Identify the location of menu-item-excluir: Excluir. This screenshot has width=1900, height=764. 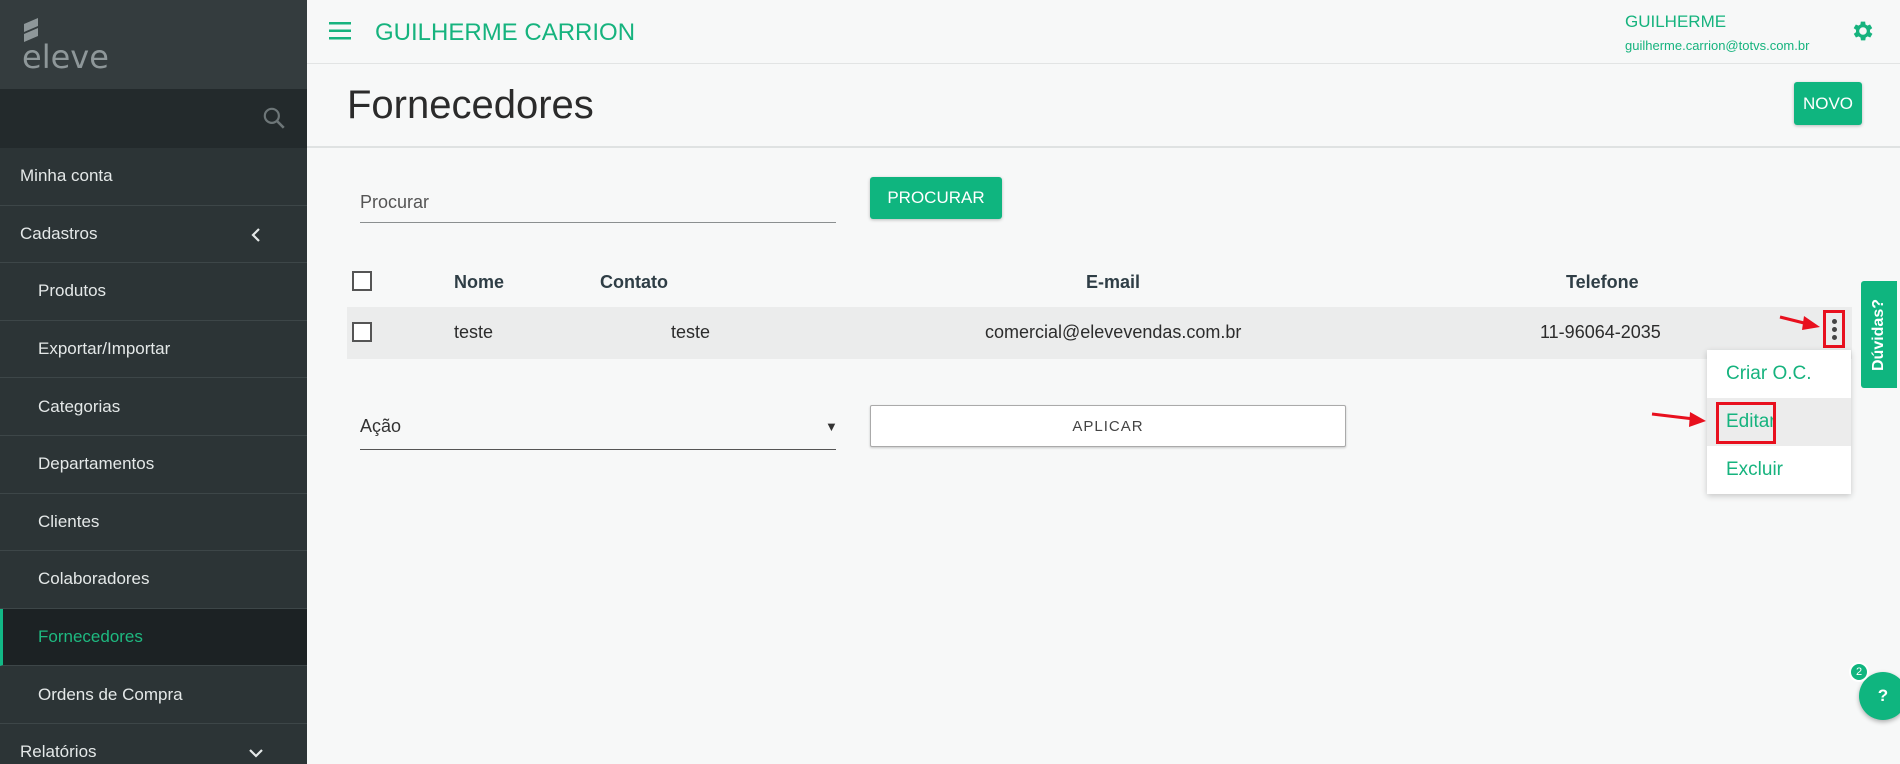
(1779, 470).